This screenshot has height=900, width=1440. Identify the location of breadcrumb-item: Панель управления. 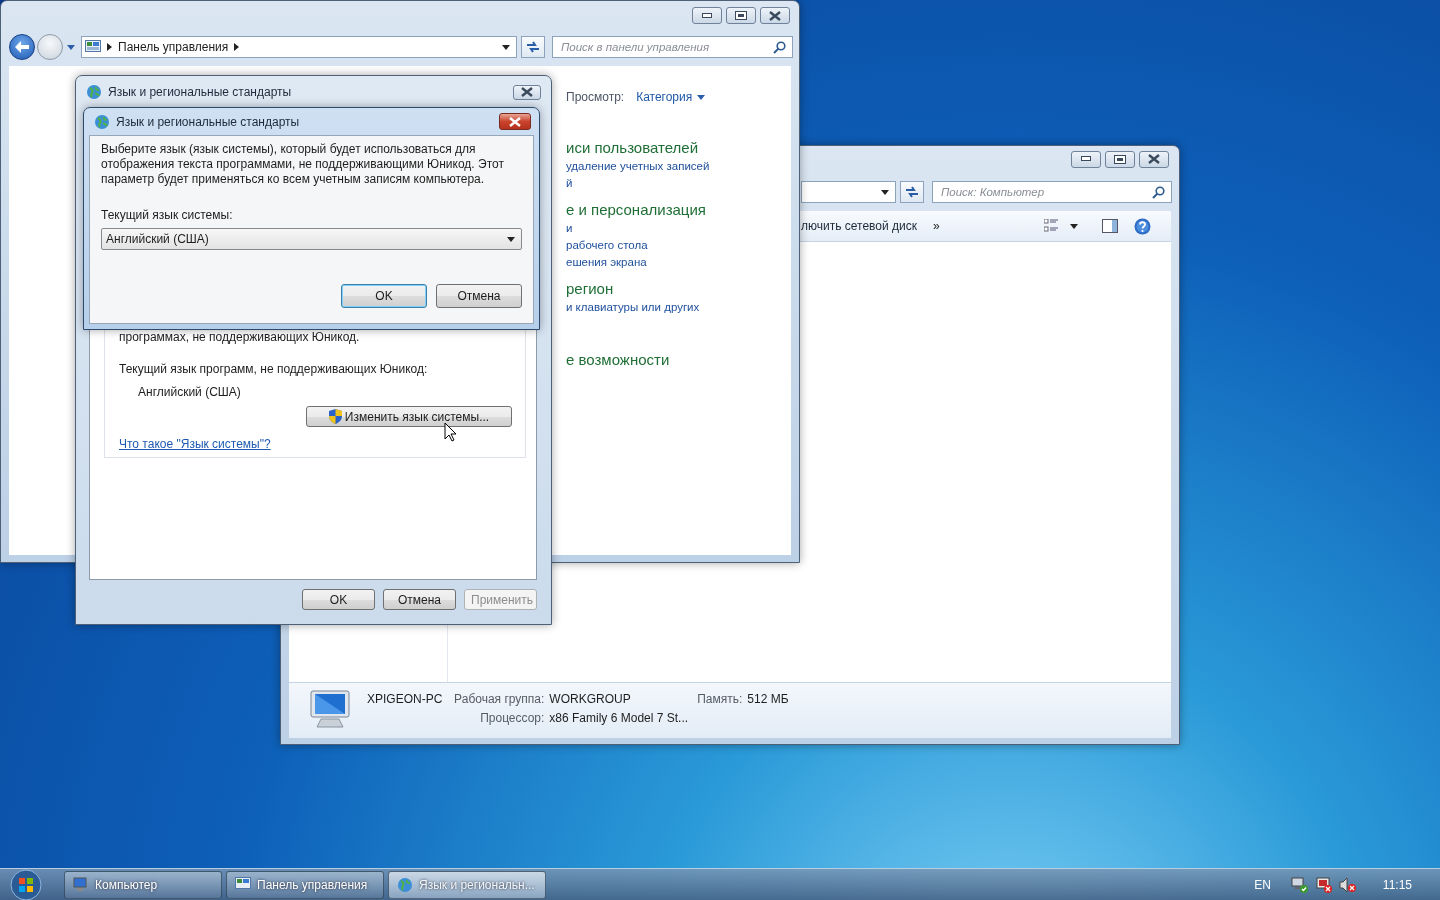
(173, 47).